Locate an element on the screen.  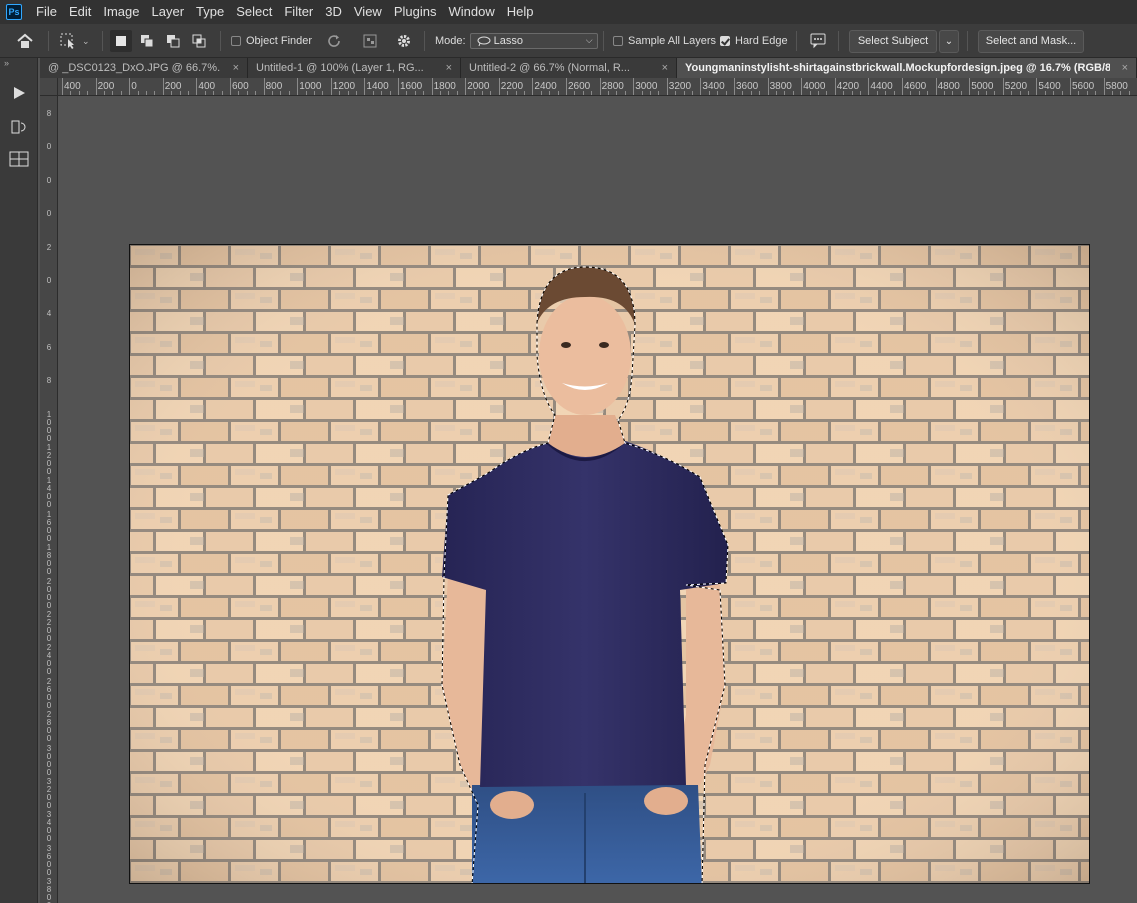
sample-all-layers-toggle: Sample All Layers is located at coordinates (664, 41).